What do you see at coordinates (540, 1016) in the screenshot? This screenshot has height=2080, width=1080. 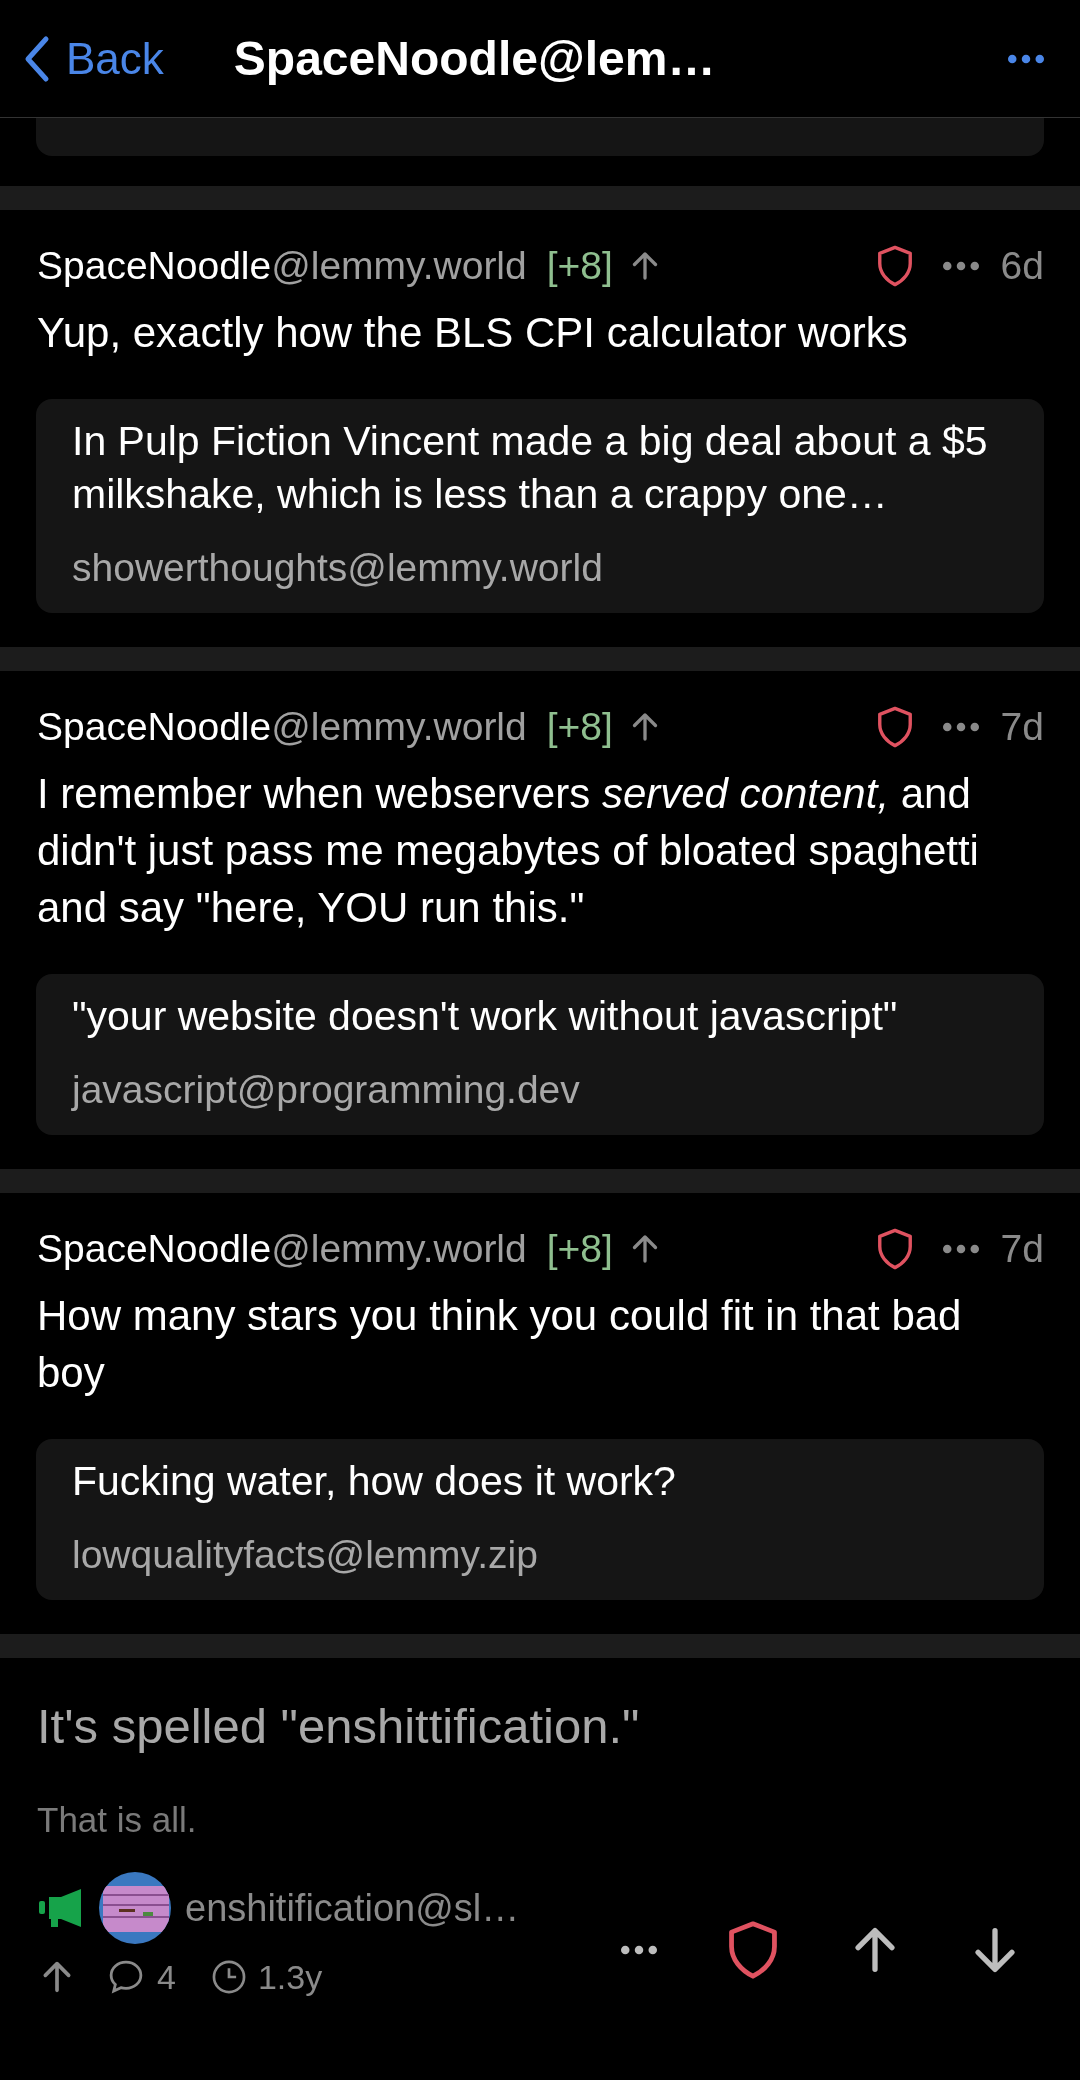 I see `quoted-post-title: "your website doesn't work without javascript"` at bounding box center [540, 1016].